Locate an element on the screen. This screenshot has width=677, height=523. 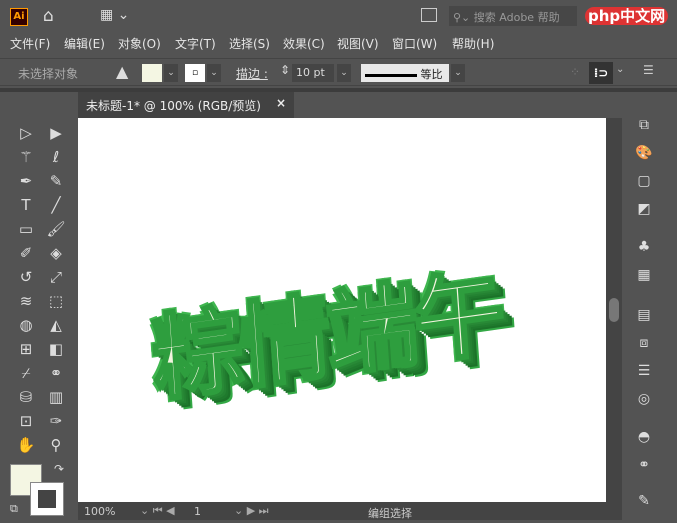
warning-icon: ▲ is located at coordinates (122, 71).